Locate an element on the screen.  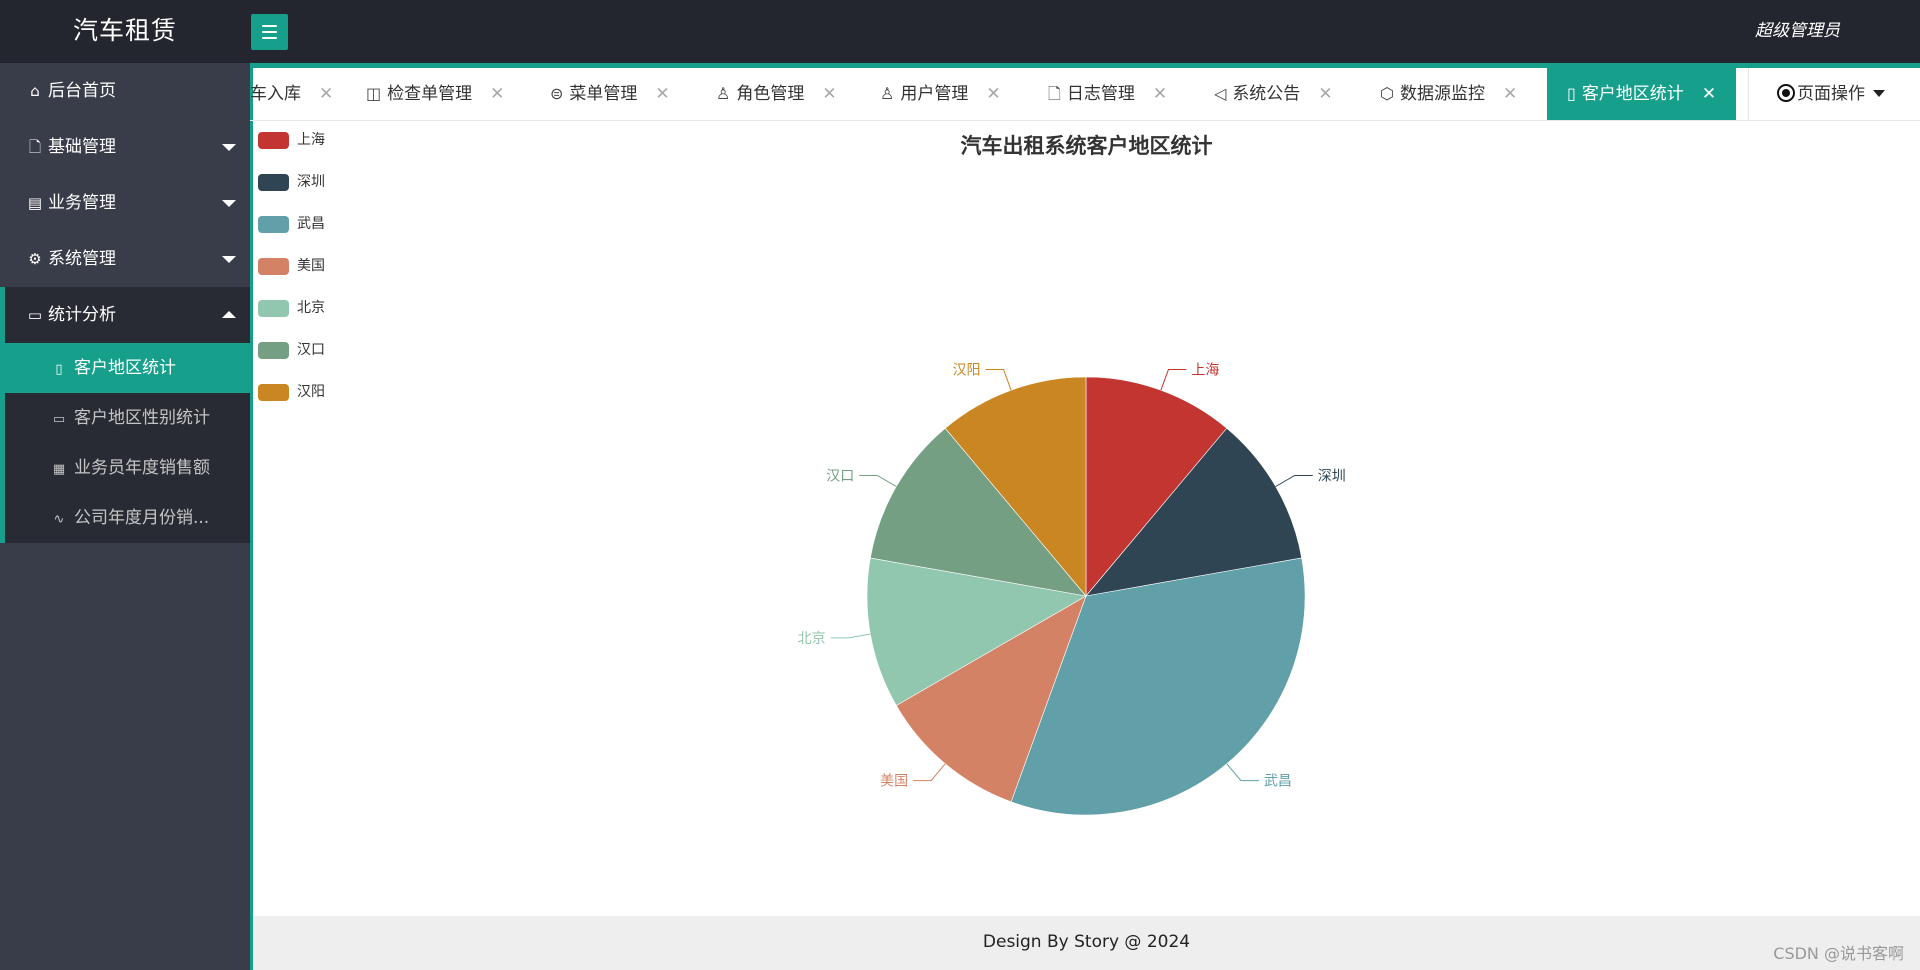
chart-legend: 上海 深圳 武昌 美国 北京 汉口 汉阳 is located at coordinates (291, 277).